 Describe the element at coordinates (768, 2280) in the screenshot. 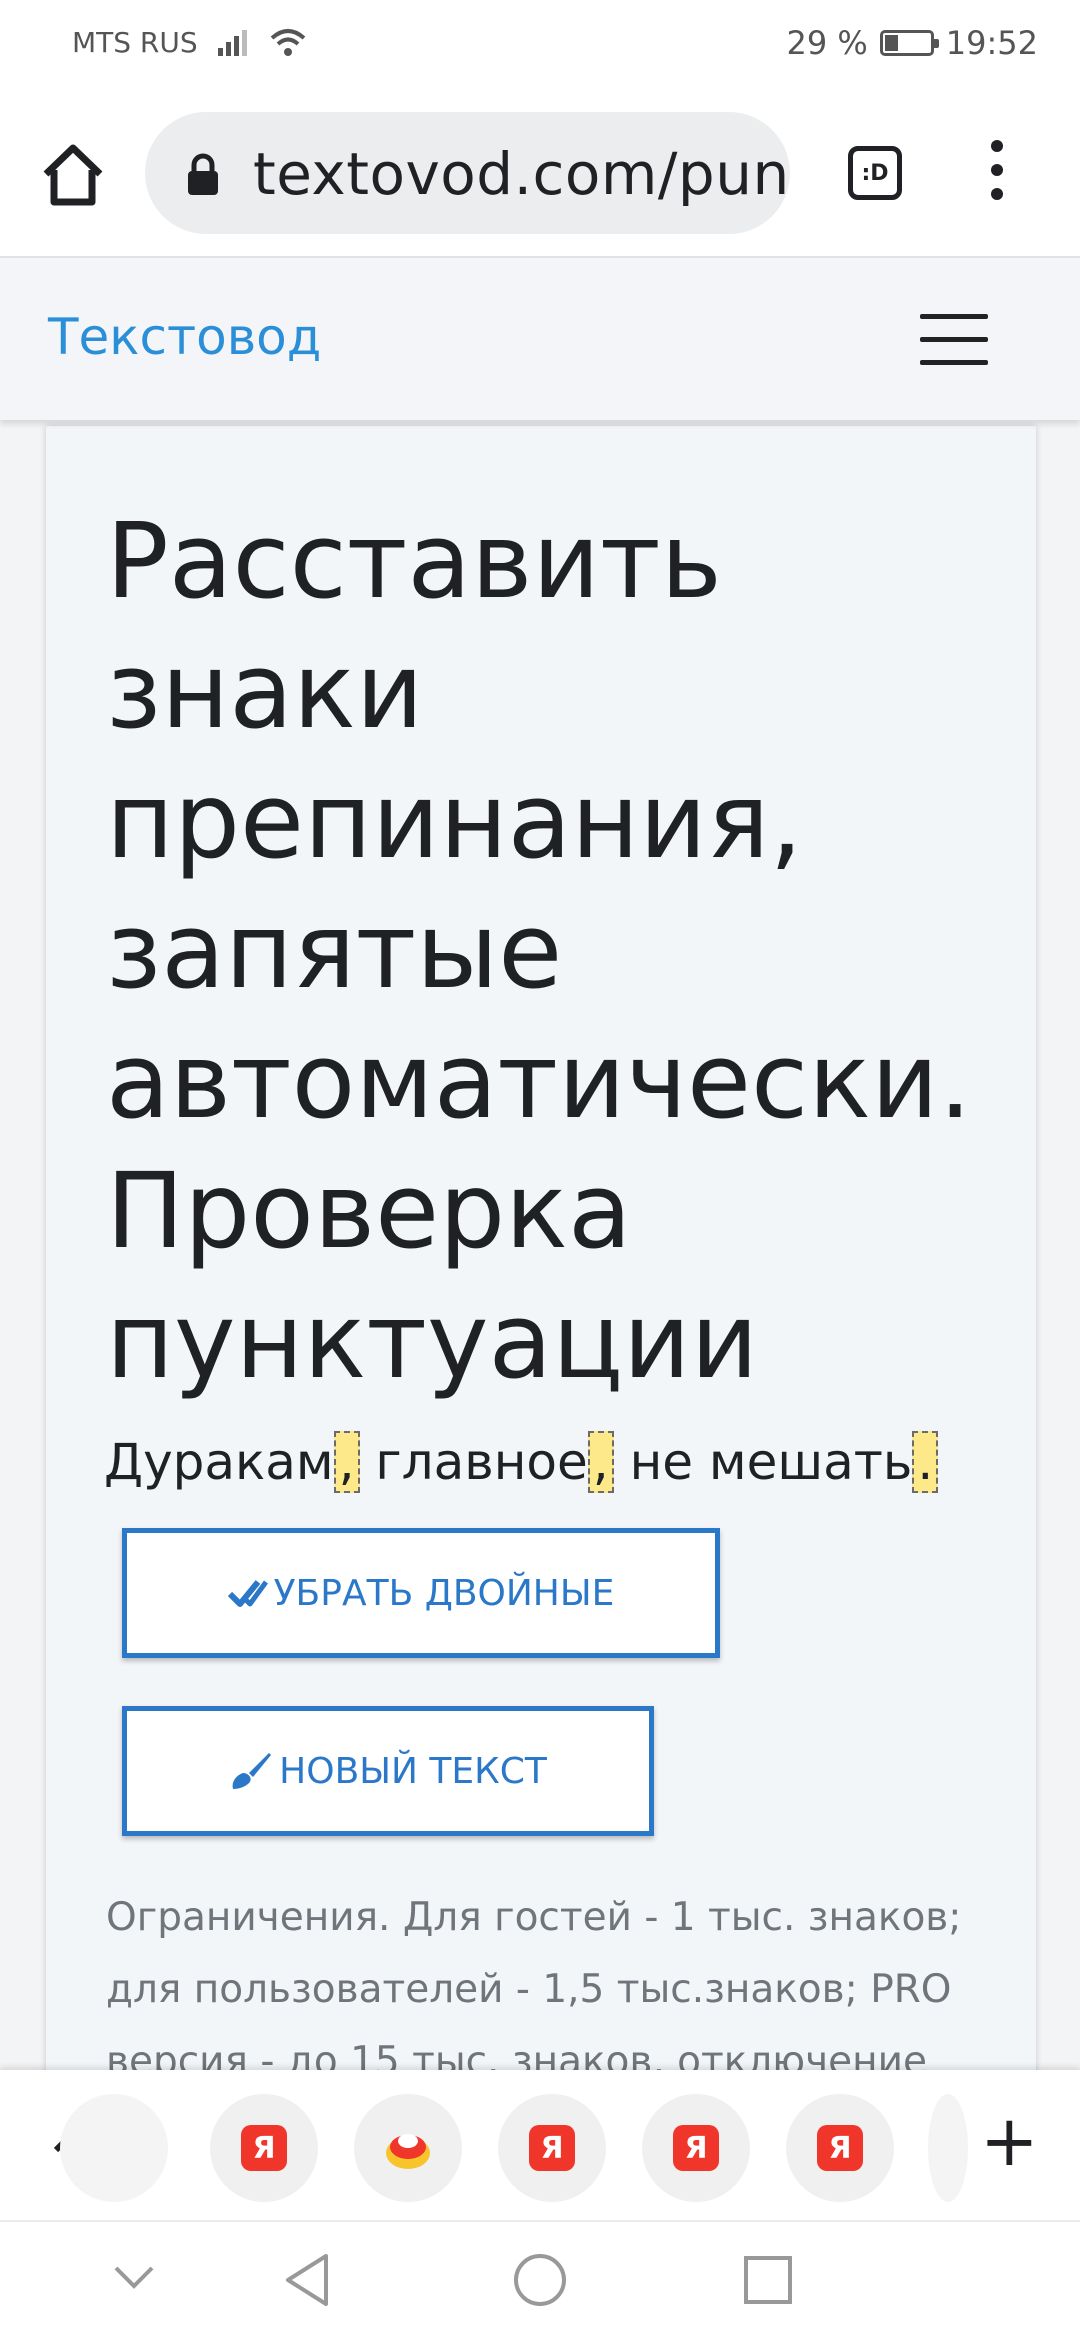

I see `recents-icon` at that location.